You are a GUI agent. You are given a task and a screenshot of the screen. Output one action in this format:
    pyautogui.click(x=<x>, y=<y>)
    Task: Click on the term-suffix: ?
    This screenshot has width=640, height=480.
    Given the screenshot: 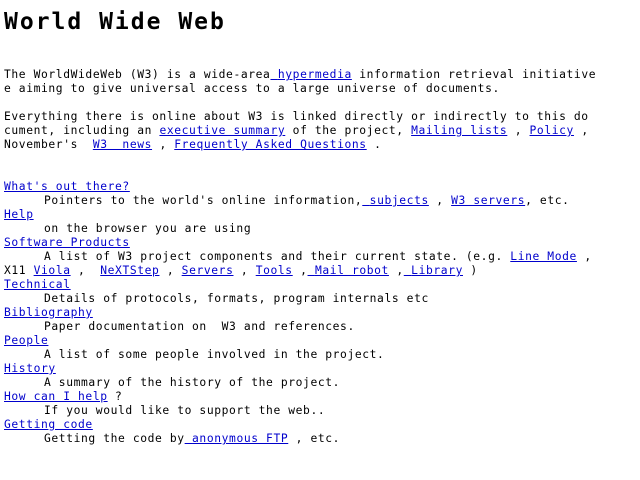 What is the action you would take?
    pyautogui.click(x=115, y=396)
    